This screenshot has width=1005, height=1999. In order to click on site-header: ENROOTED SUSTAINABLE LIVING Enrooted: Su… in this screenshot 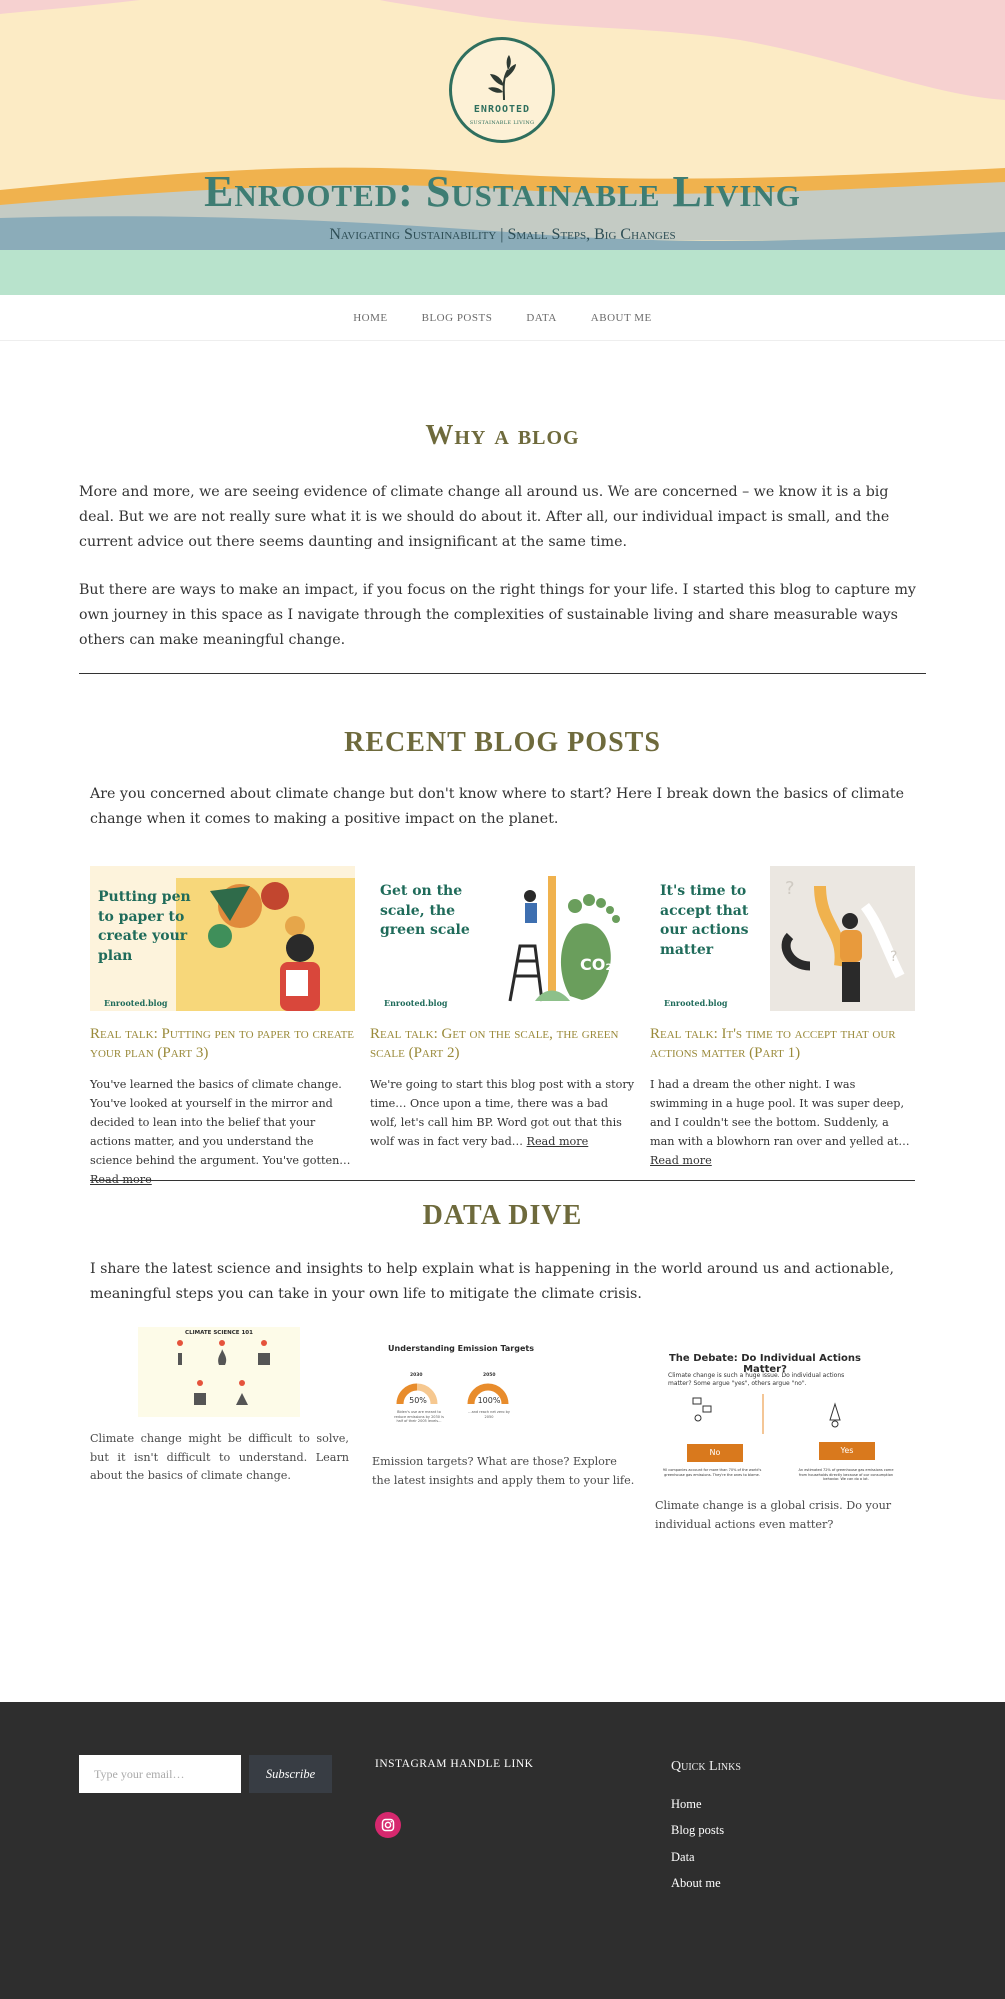, I will do `click(502, 147)`.